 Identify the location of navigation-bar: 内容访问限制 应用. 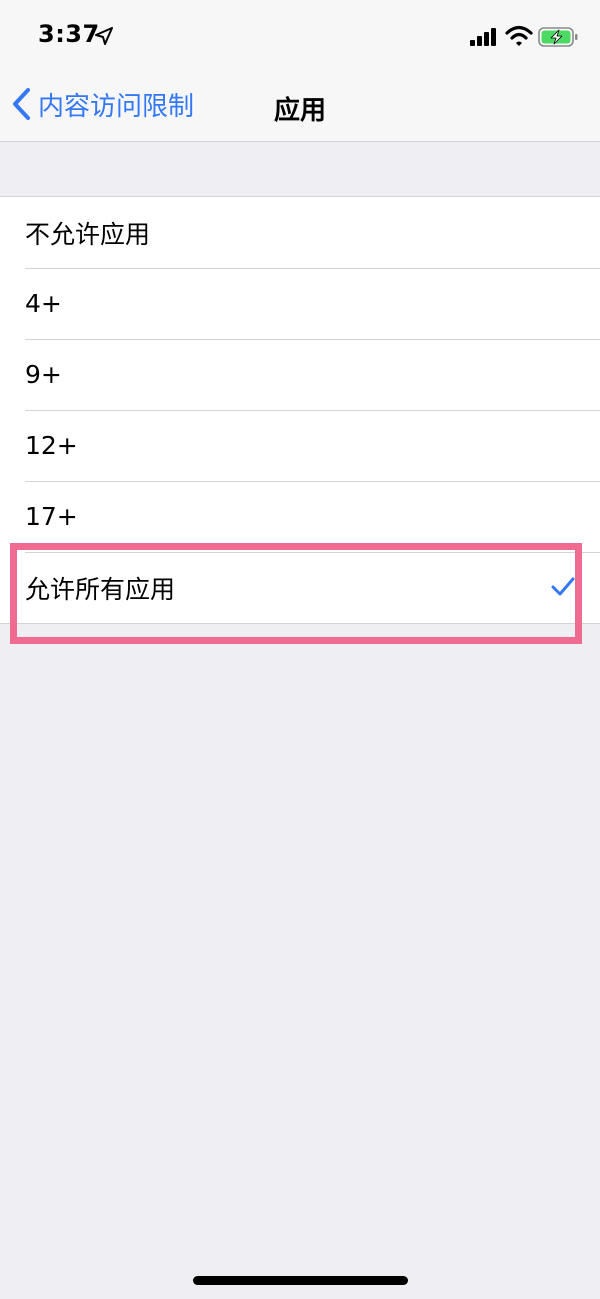
(300, 106).